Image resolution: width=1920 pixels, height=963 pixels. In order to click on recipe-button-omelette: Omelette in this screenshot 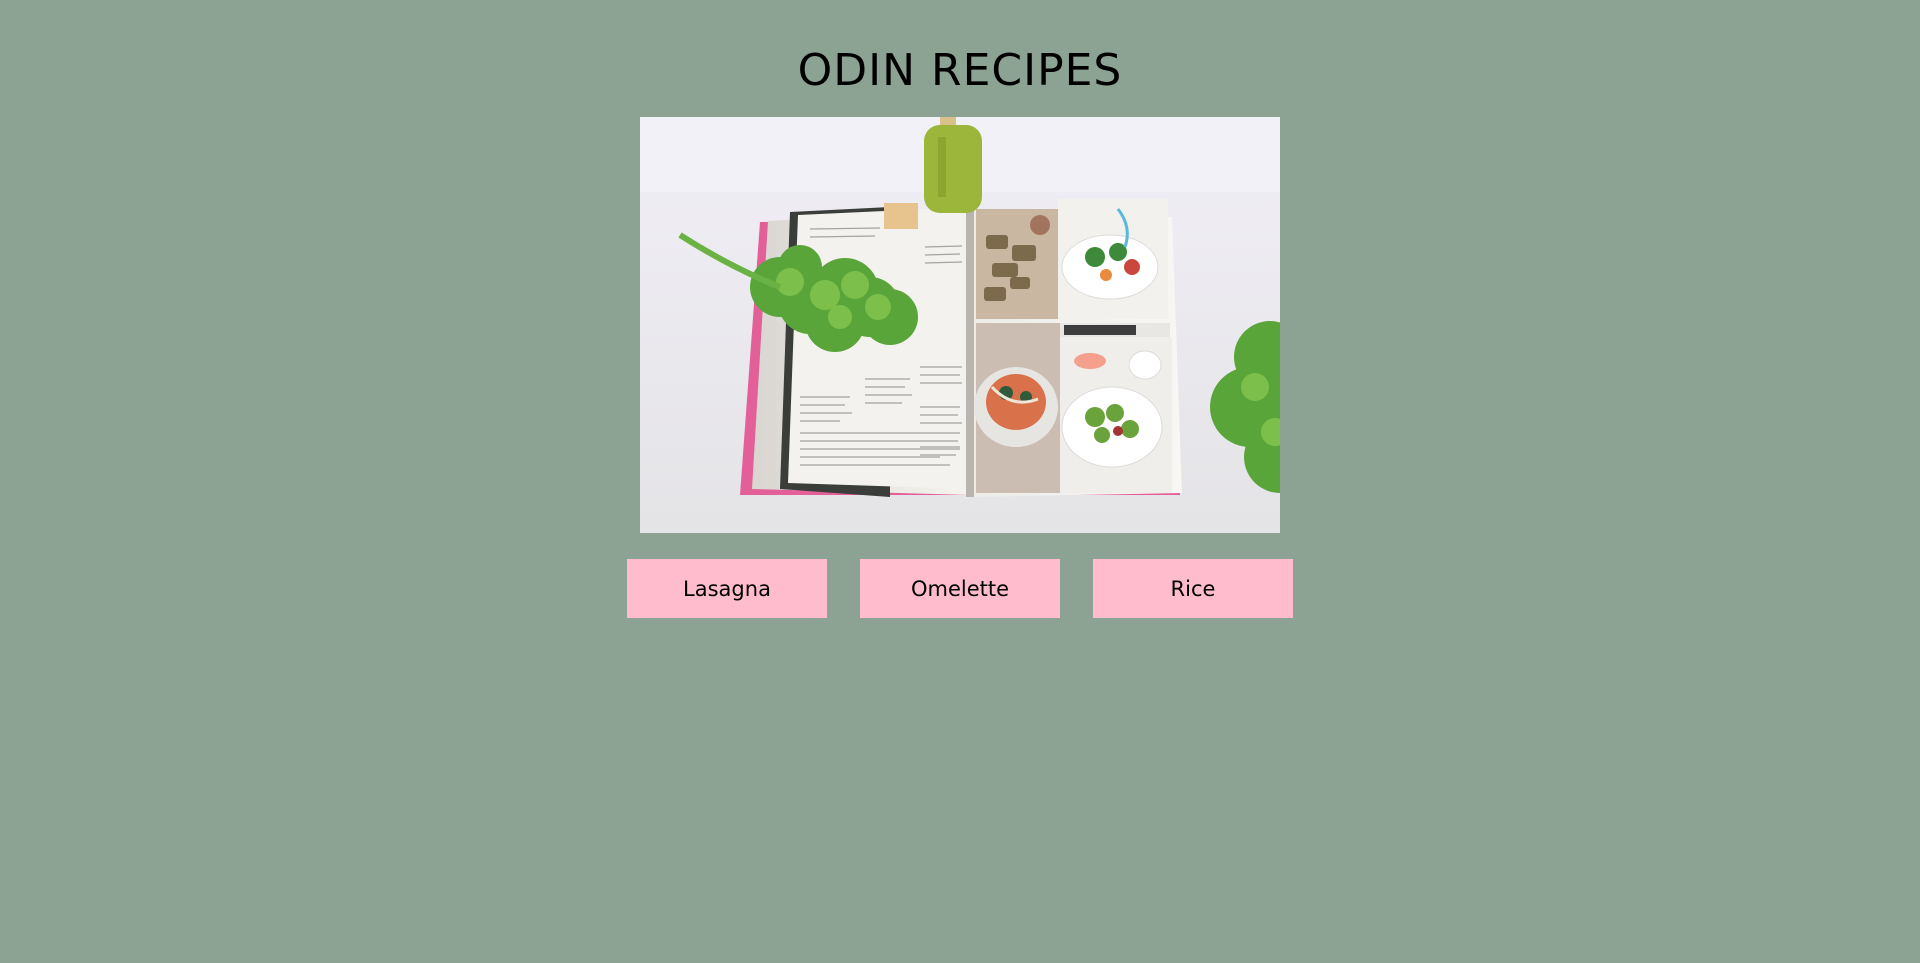, I will do `click(960, 588)`.